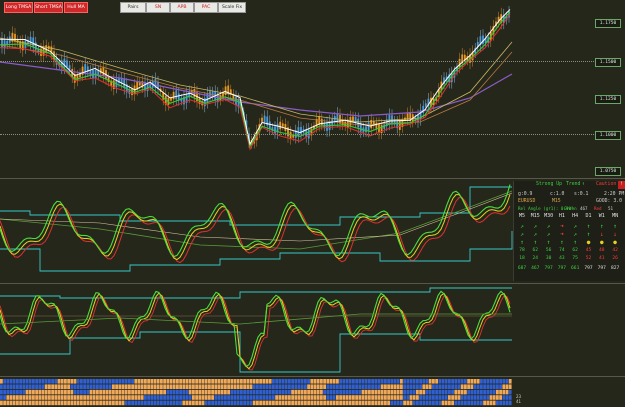 The width and height of the screenshot is (625, 407). I want to click on count-value: 797, so click(601, 268).